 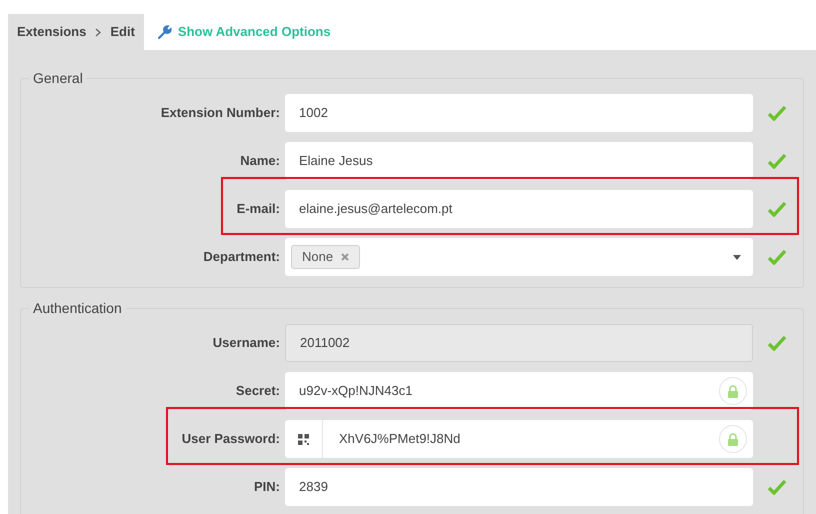 I want to click on select-field: None, so click(x=519, y=257).